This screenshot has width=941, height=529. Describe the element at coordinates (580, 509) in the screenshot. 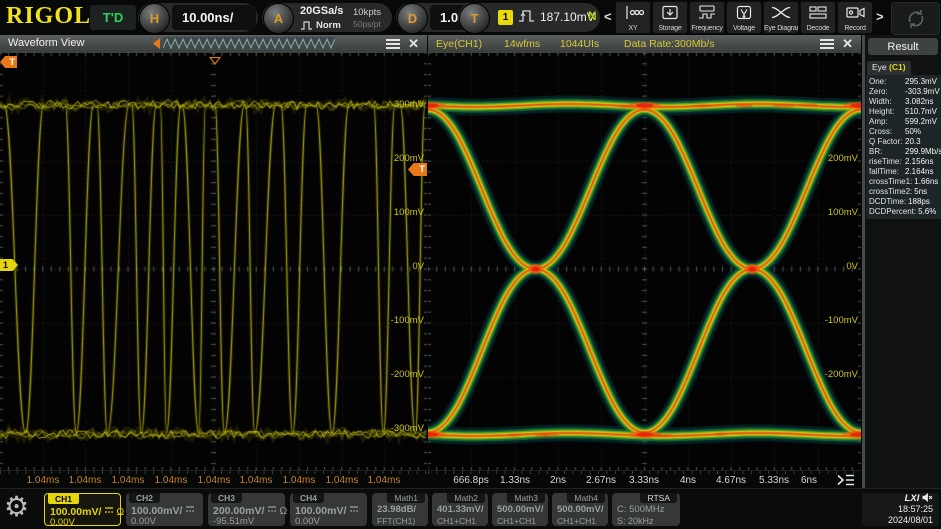

I see `math4-box: Math4 500.00mV/ CH1+CH1` at that location.